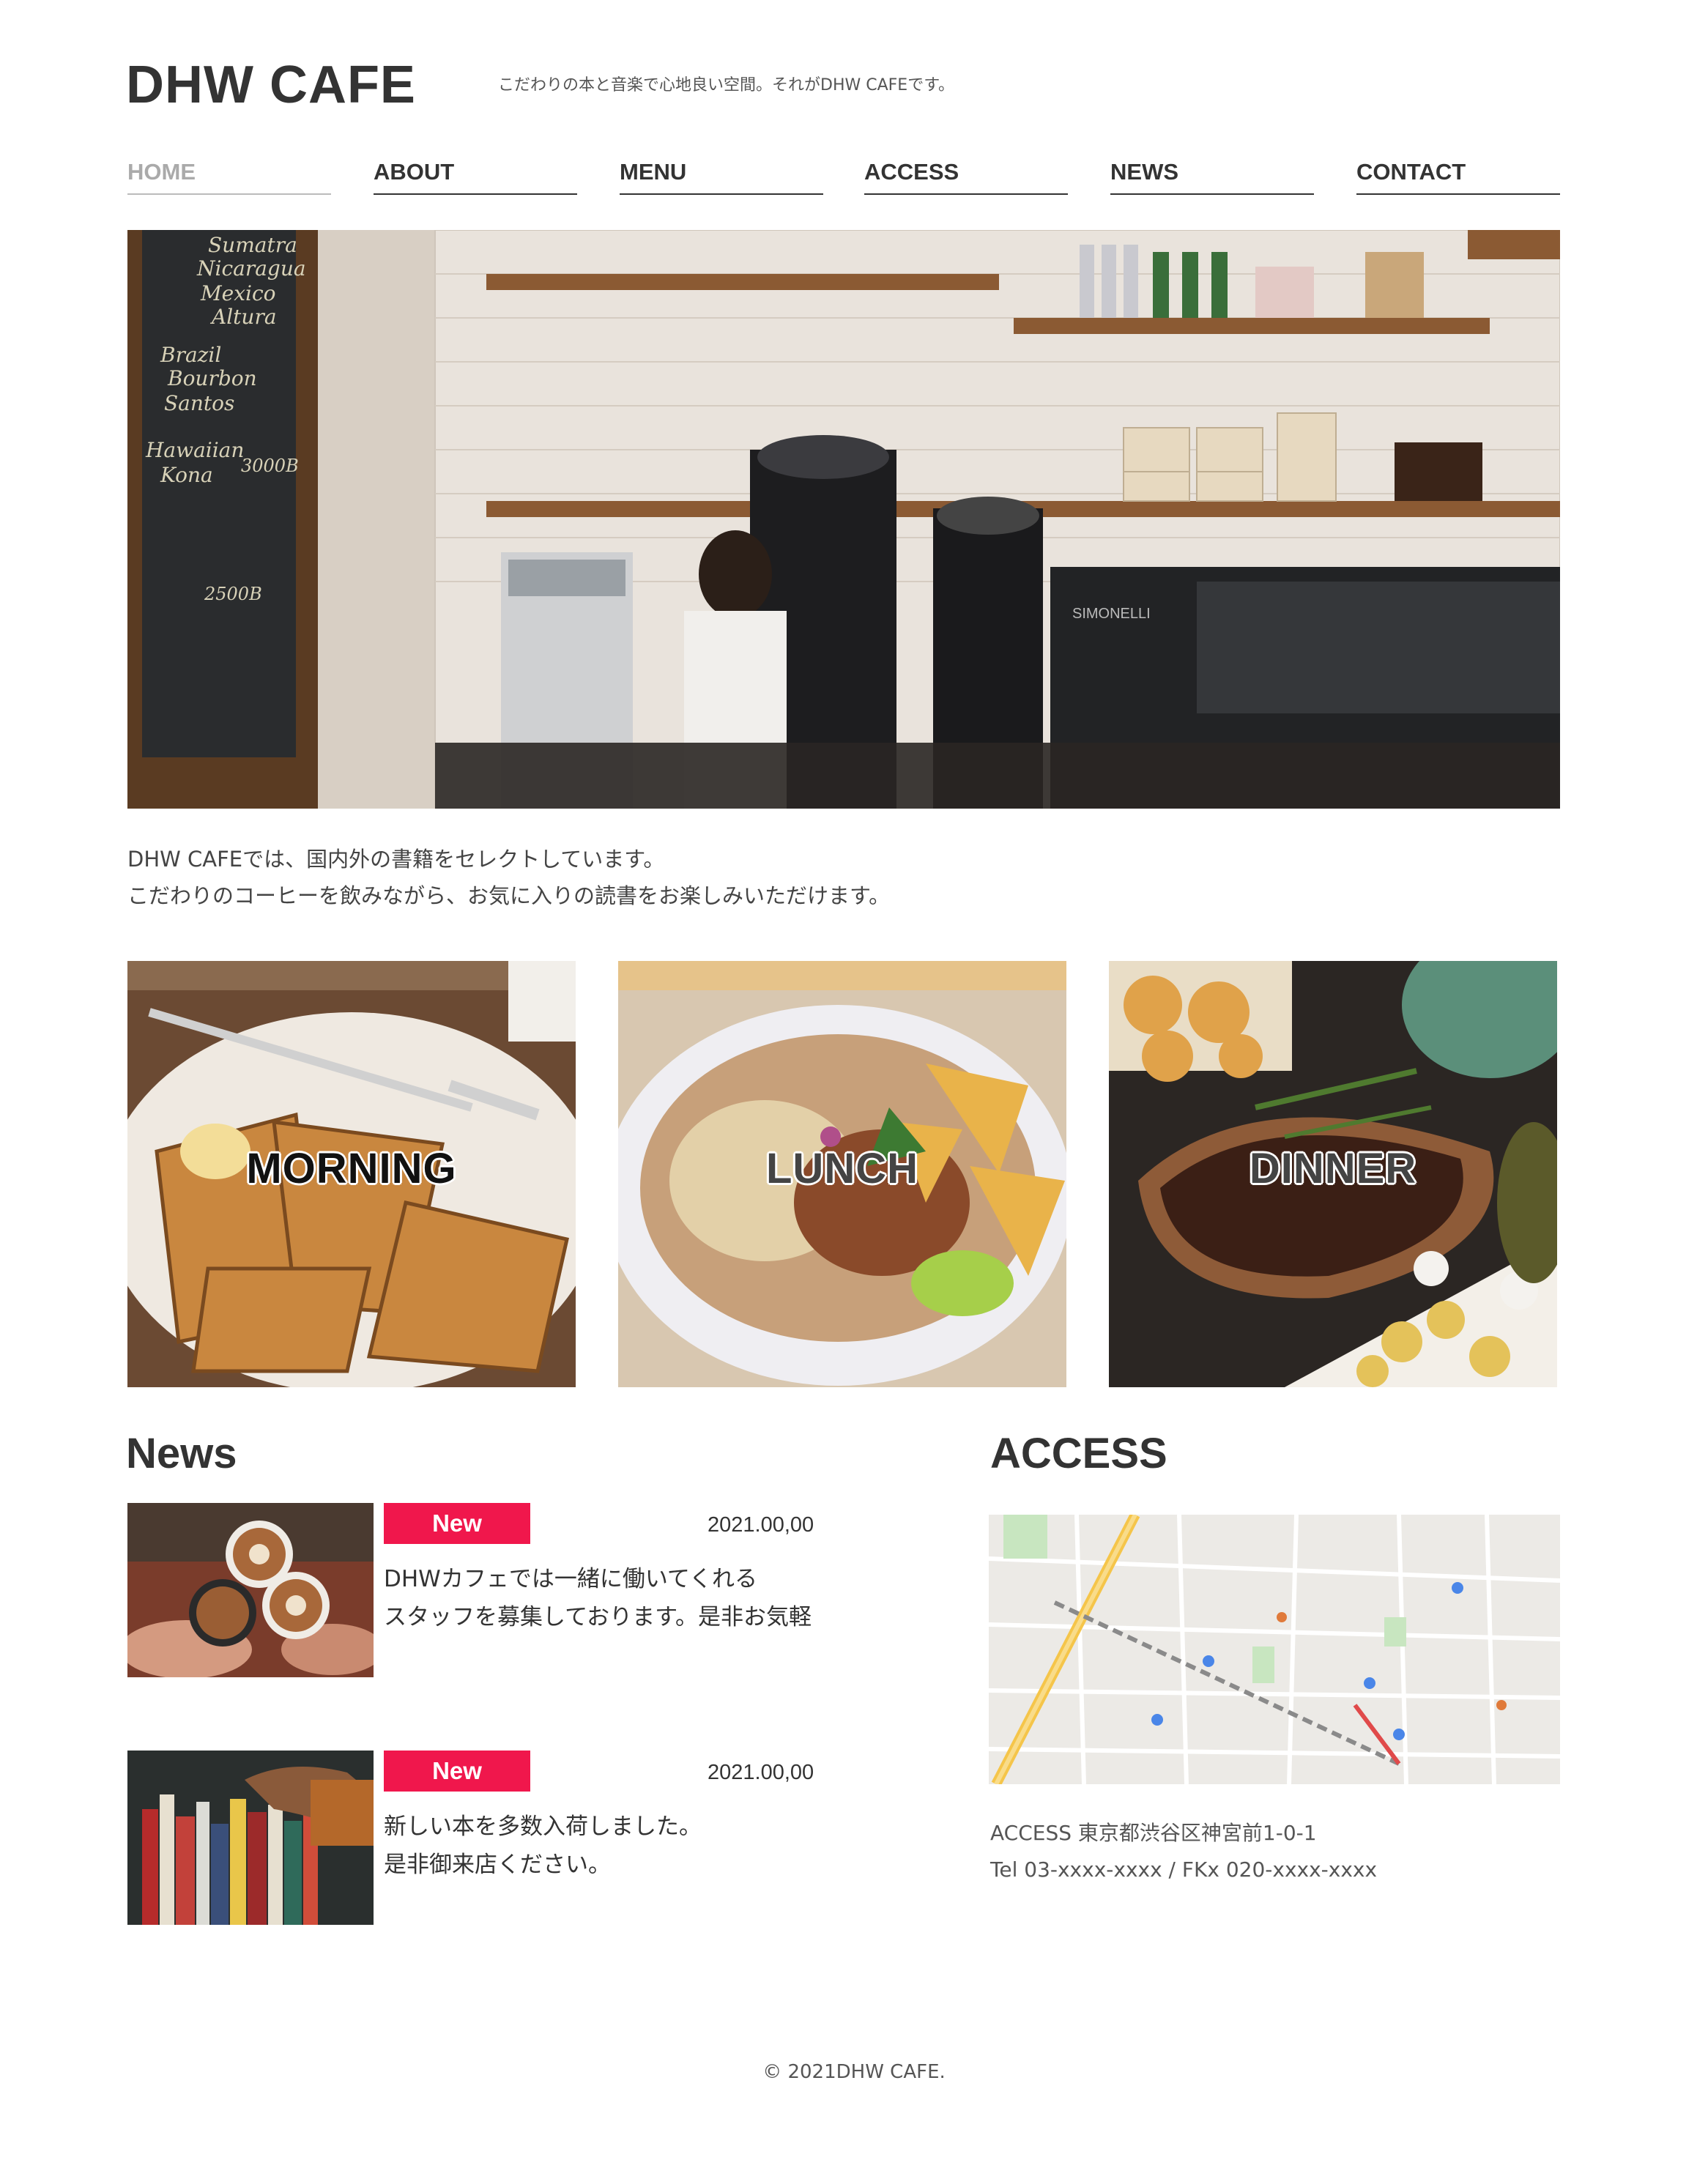  I want to click on menu-tile-dinner: DINNER, so click(1333, 1174).